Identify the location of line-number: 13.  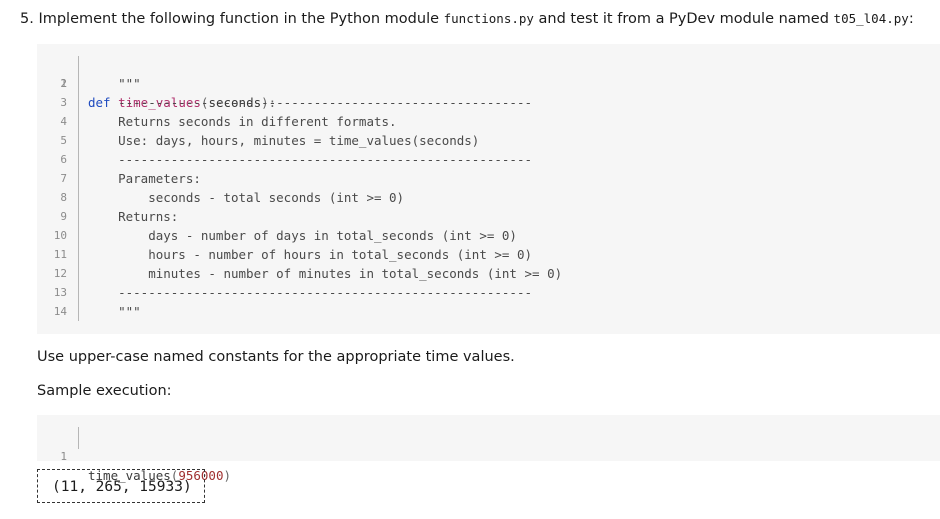
(60, 292).